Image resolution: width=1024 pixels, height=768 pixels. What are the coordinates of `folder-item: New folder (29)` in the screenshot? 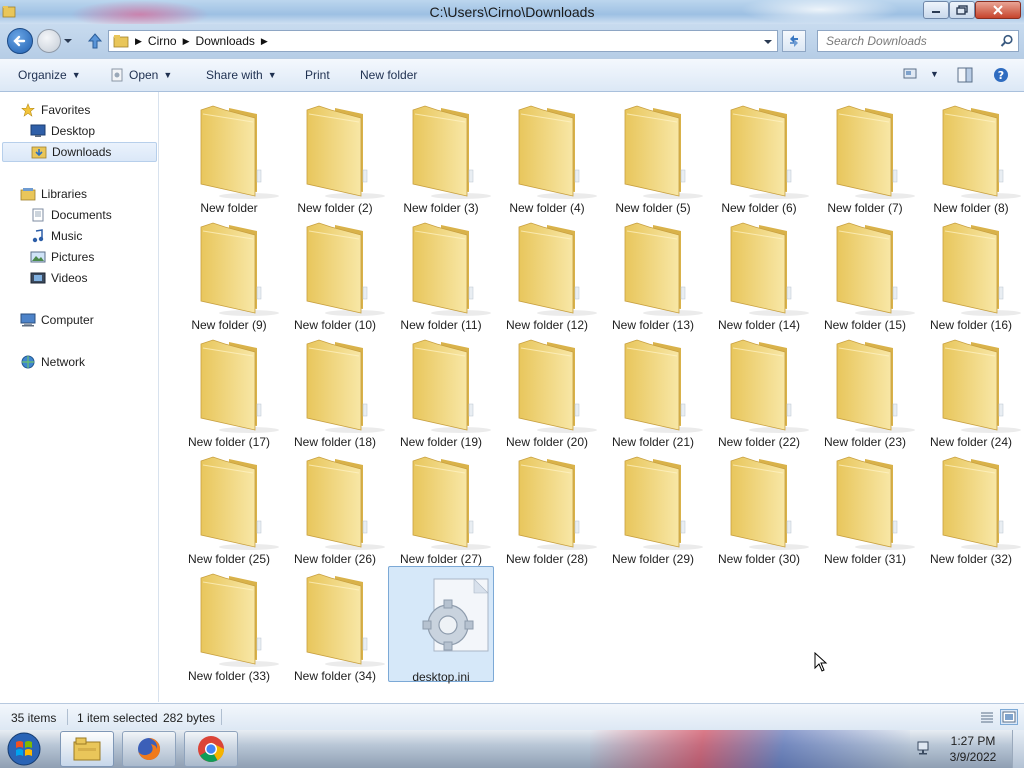 It's located at (653, 507).